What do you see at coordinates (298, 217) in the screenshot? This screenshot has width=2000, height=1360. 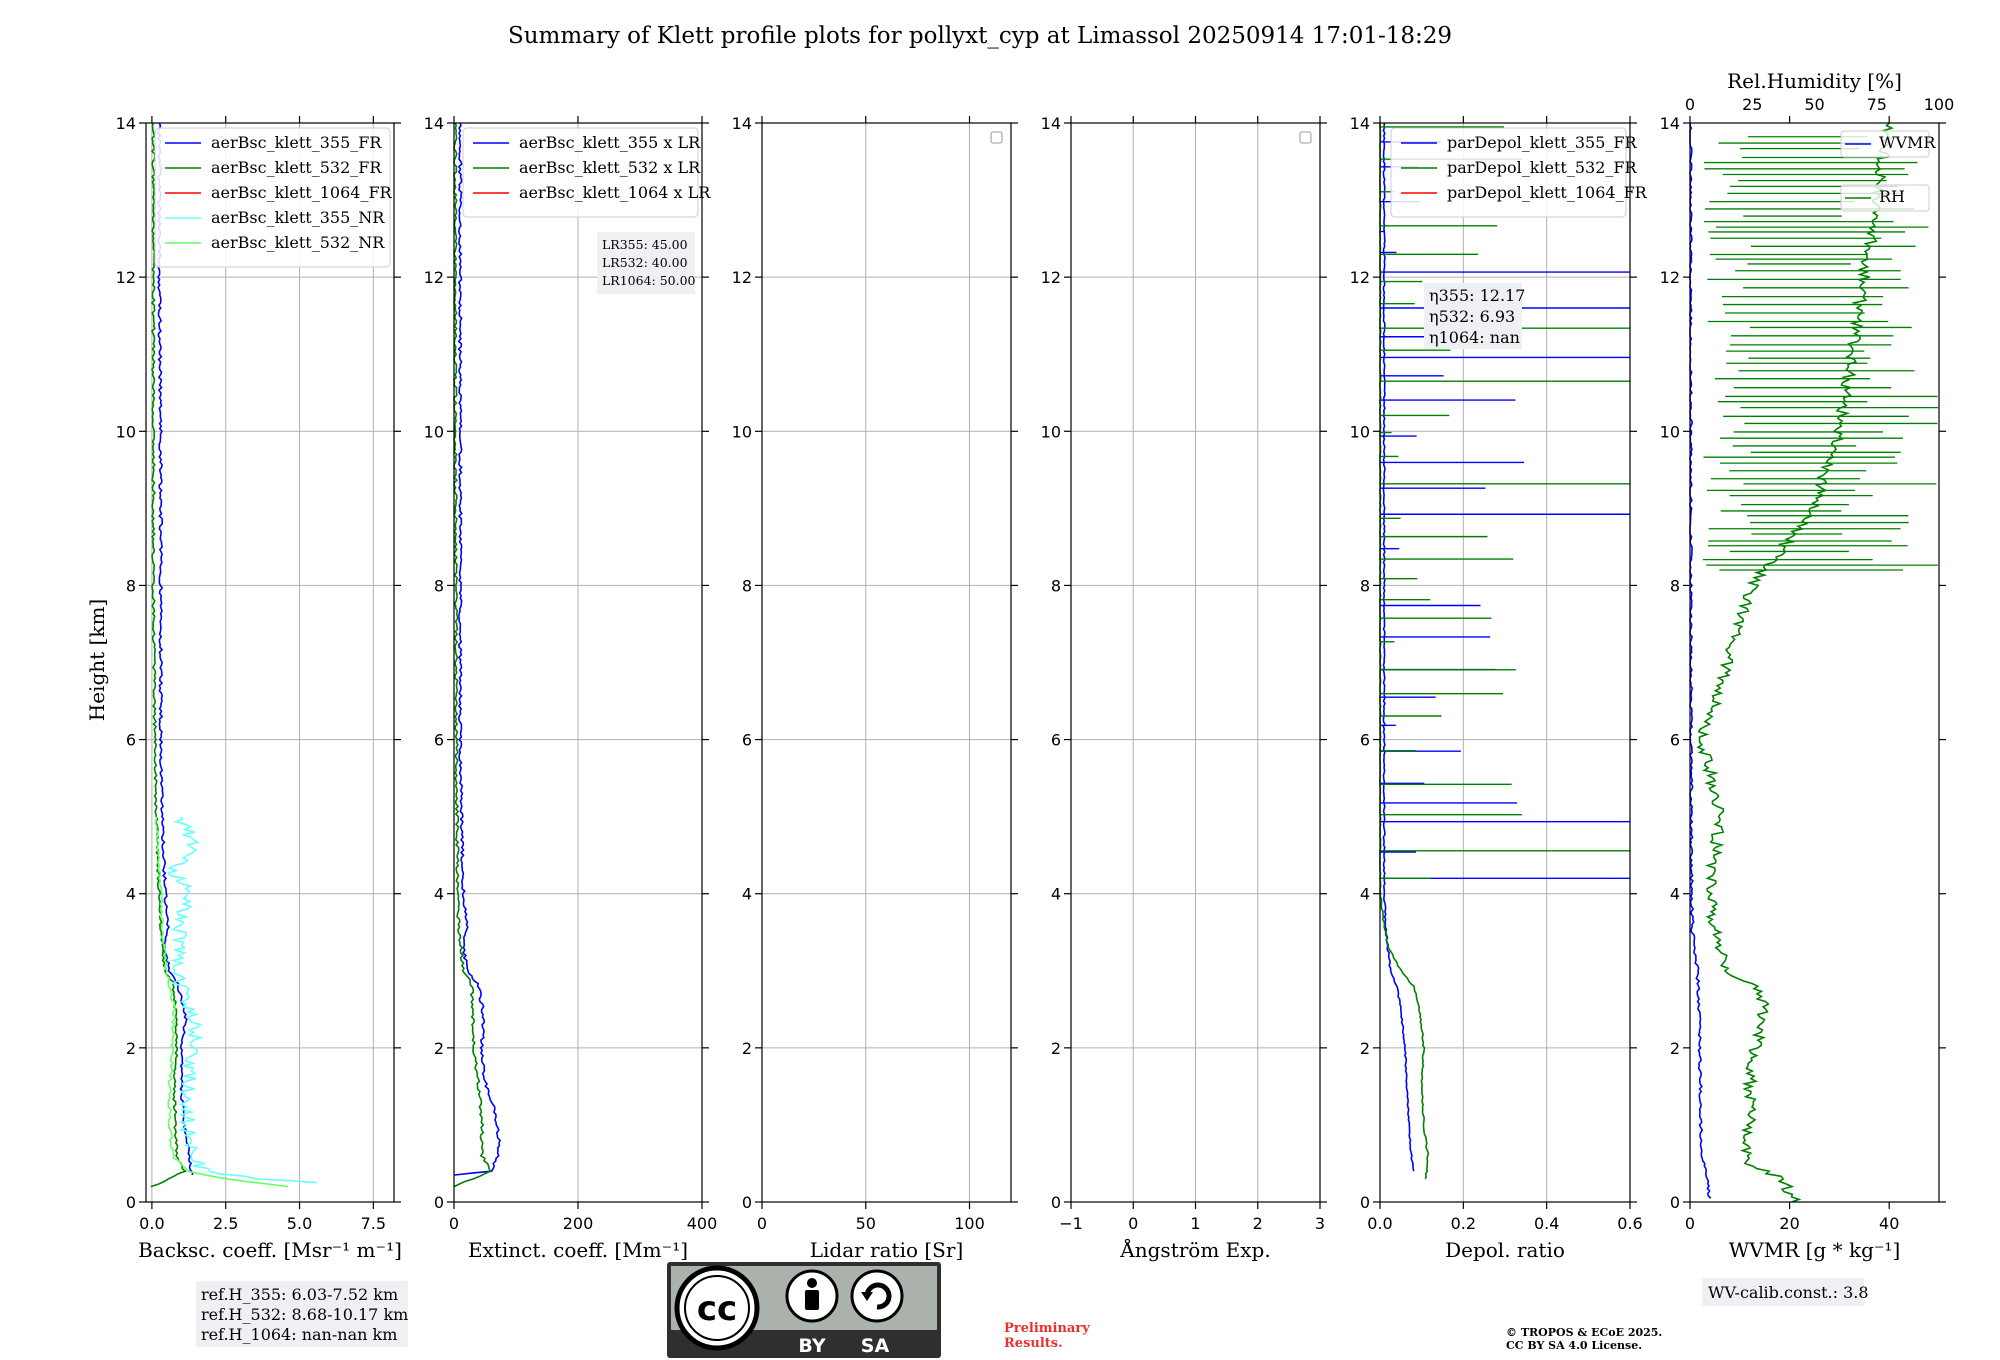 I see `legend-label: aerBsc_klett_355_NR` at bounding box center [298, 217].